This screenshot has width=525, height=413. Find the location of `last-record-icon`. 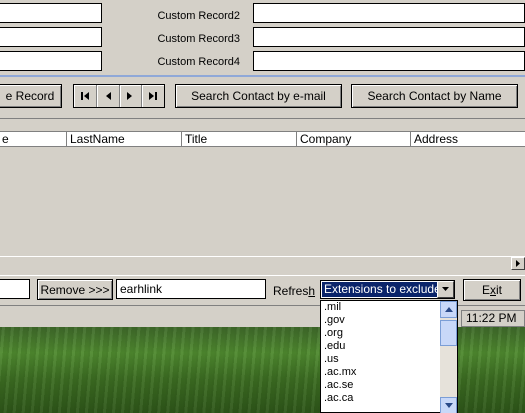

last-record-icon is located at coordinates (153, 96).